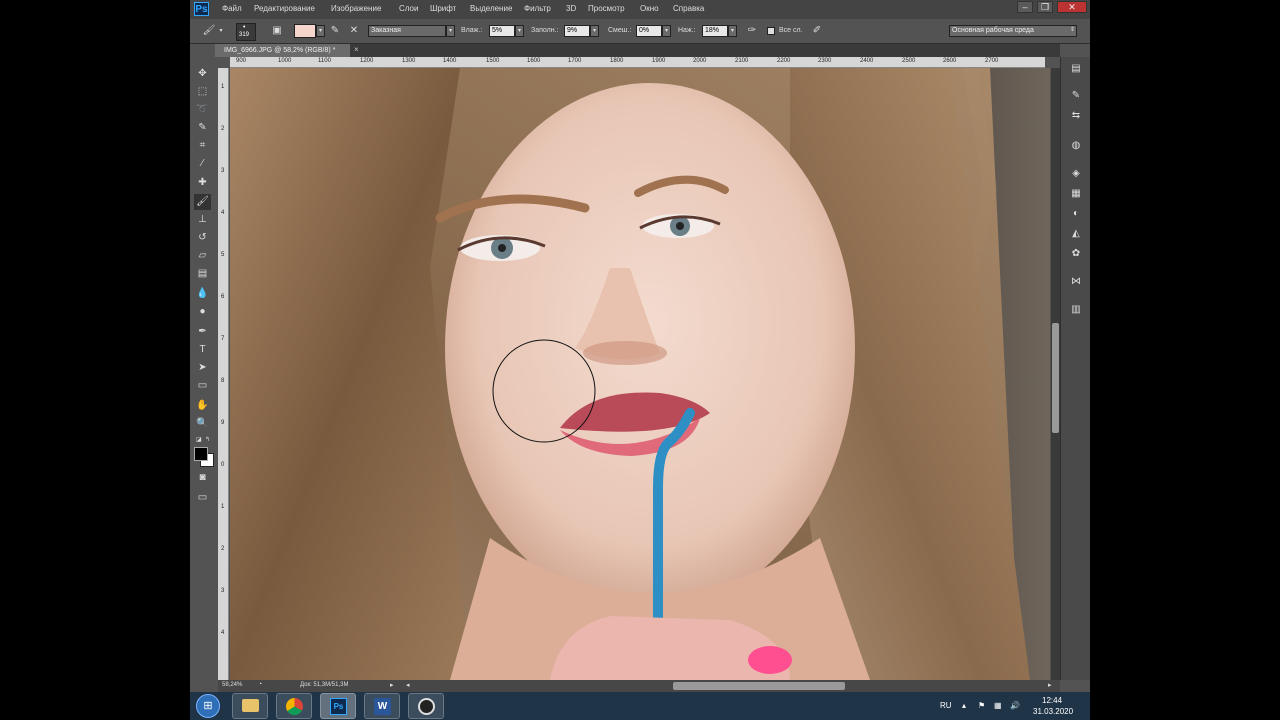 The image size is (1280, 720). Describe the element at coordinates (223, 381) in the screenshot. I see `ruler-label: 8` at that location.